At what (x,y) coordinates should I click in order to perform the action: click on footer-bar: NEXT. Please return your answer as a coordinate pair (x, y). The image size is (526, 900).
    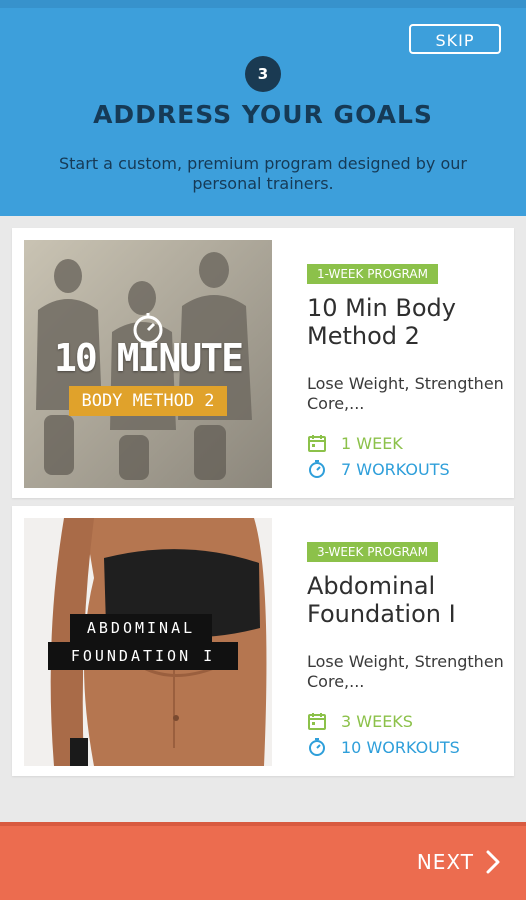
    Looking at the image, I should click on (263, 861).